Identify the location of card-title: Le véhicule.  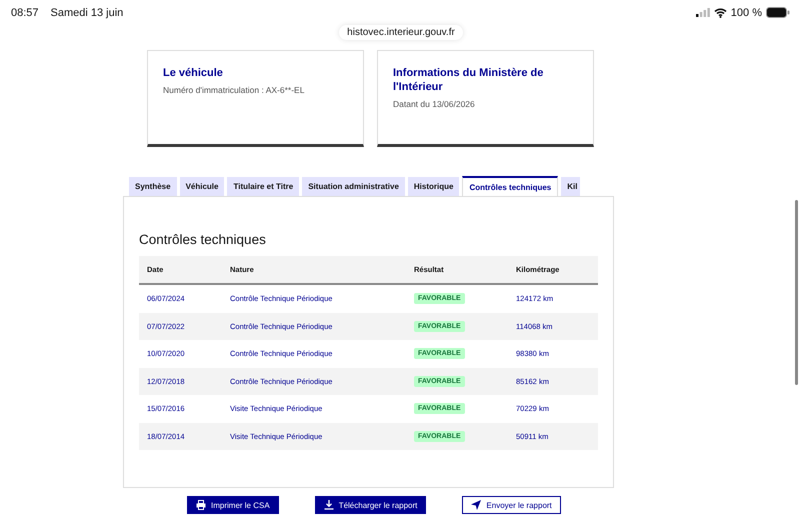
(193, 73).